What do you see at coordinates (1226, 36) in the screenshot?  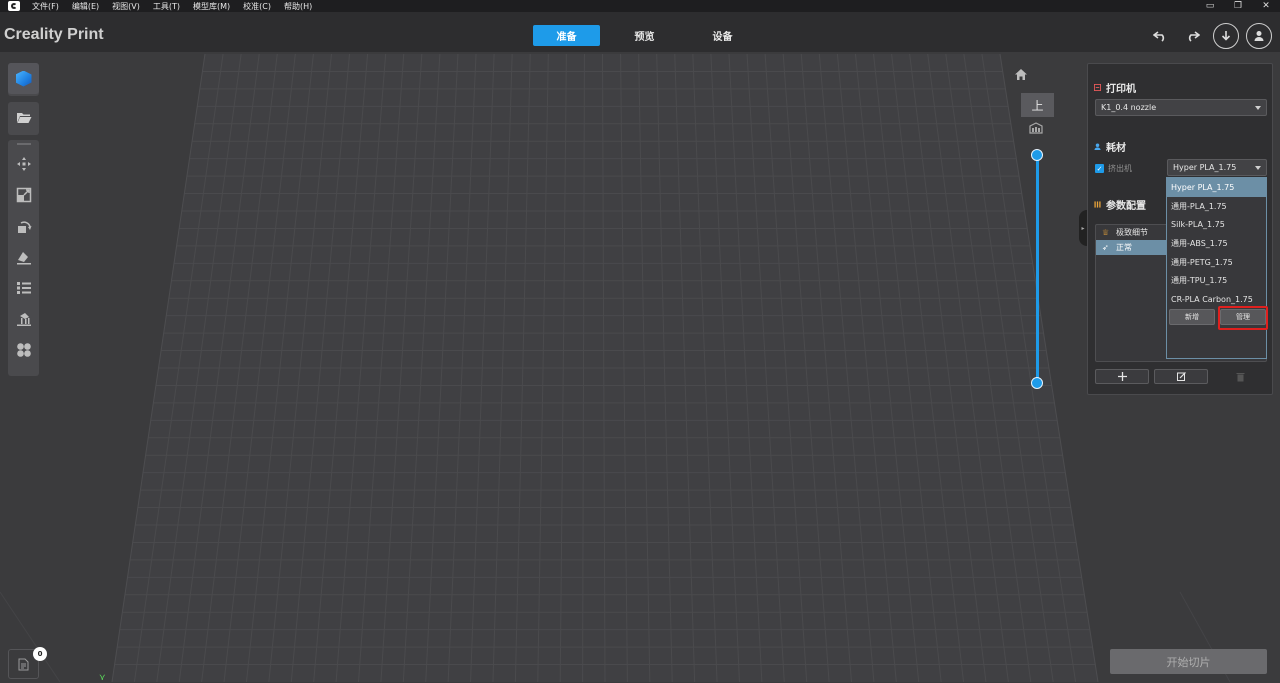 I see `download-icon` at bounding box center [1226, 36].